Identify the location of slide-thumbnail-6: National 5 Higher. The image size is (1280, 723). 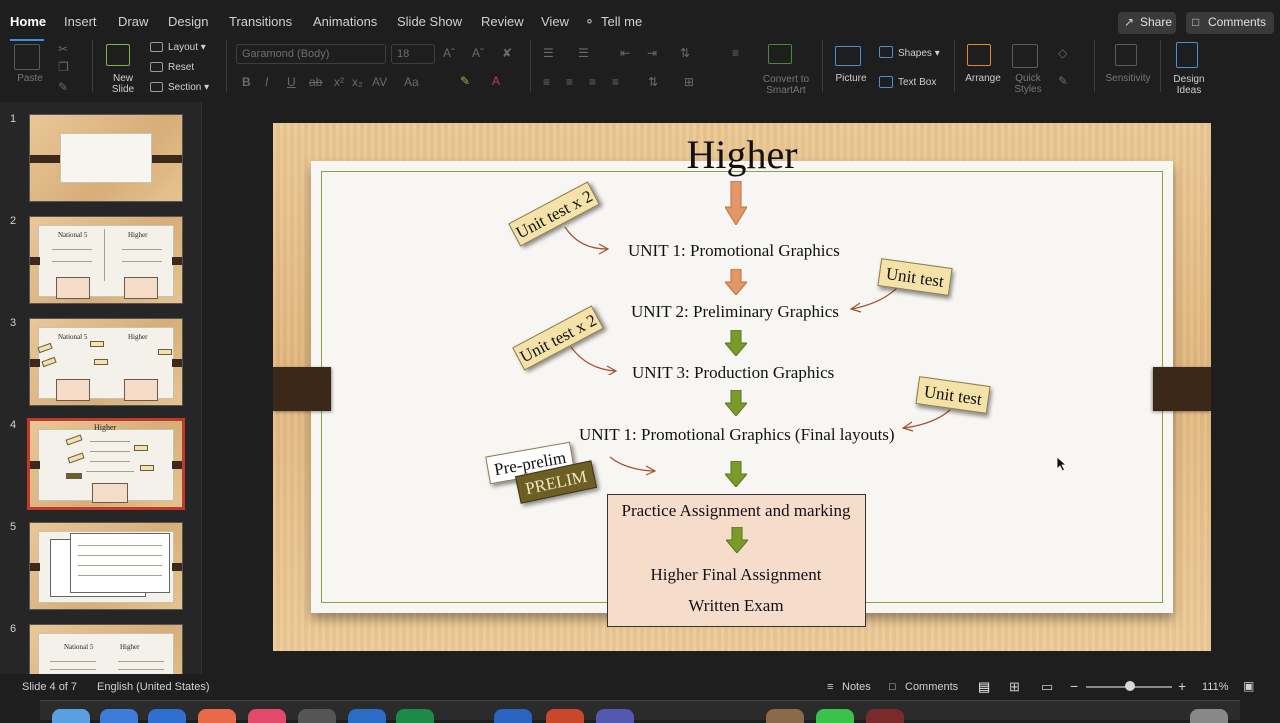
(106, 649).